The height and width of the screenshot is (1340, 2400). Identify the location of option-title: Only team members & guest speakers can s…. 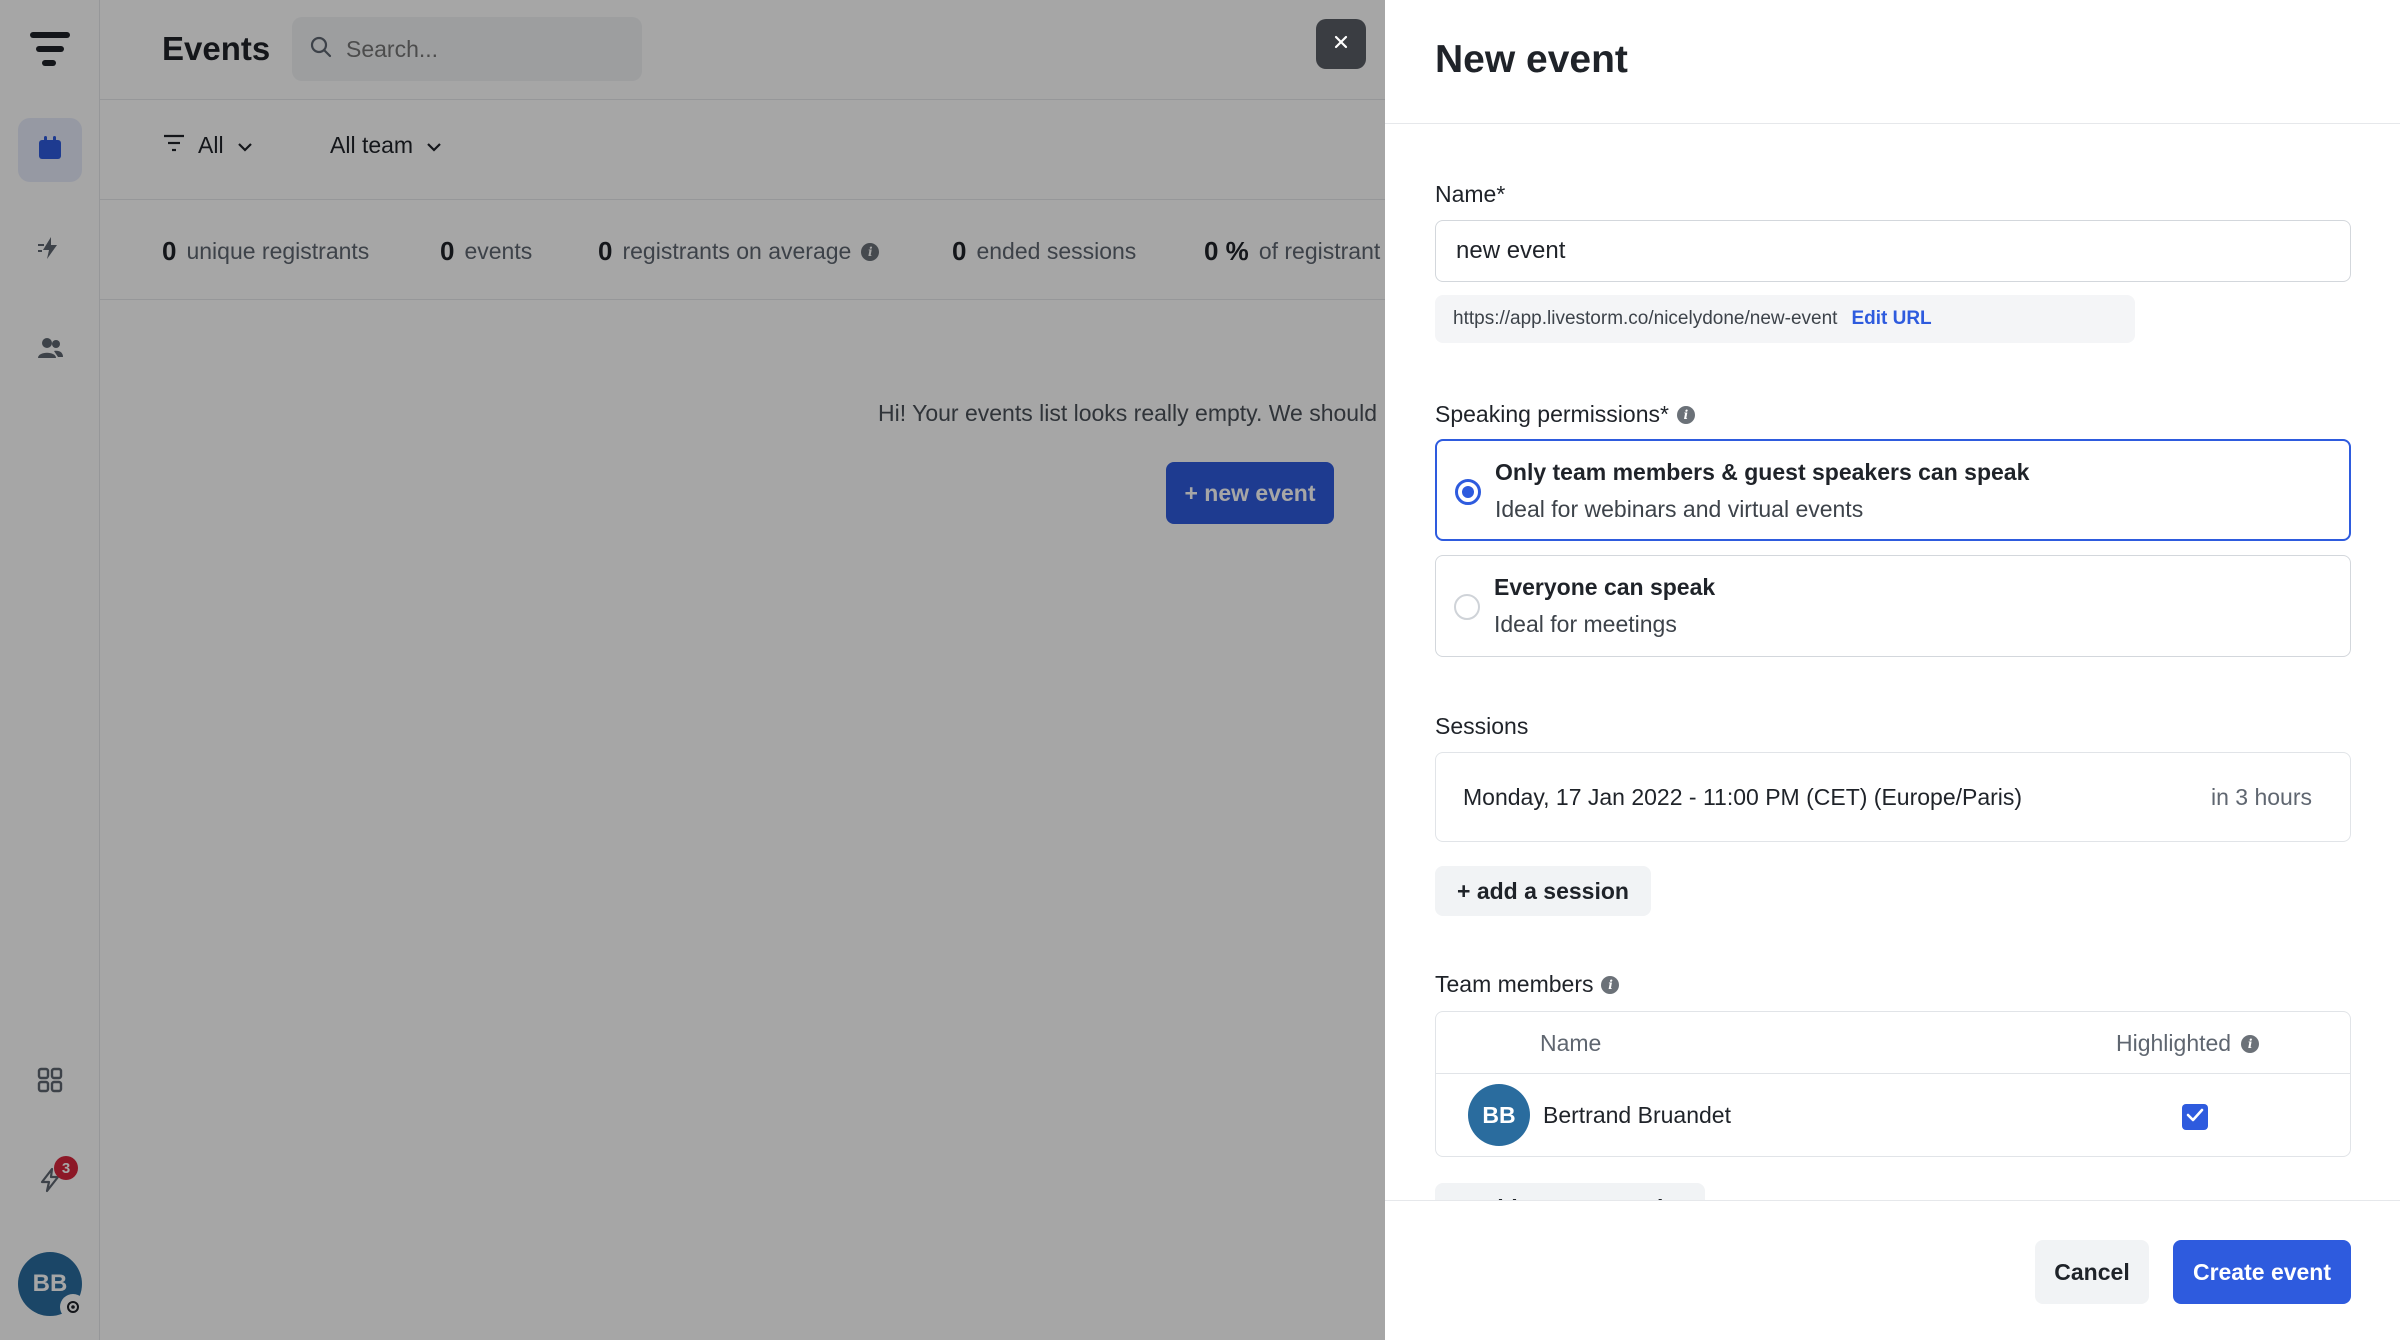
(1762, 472).